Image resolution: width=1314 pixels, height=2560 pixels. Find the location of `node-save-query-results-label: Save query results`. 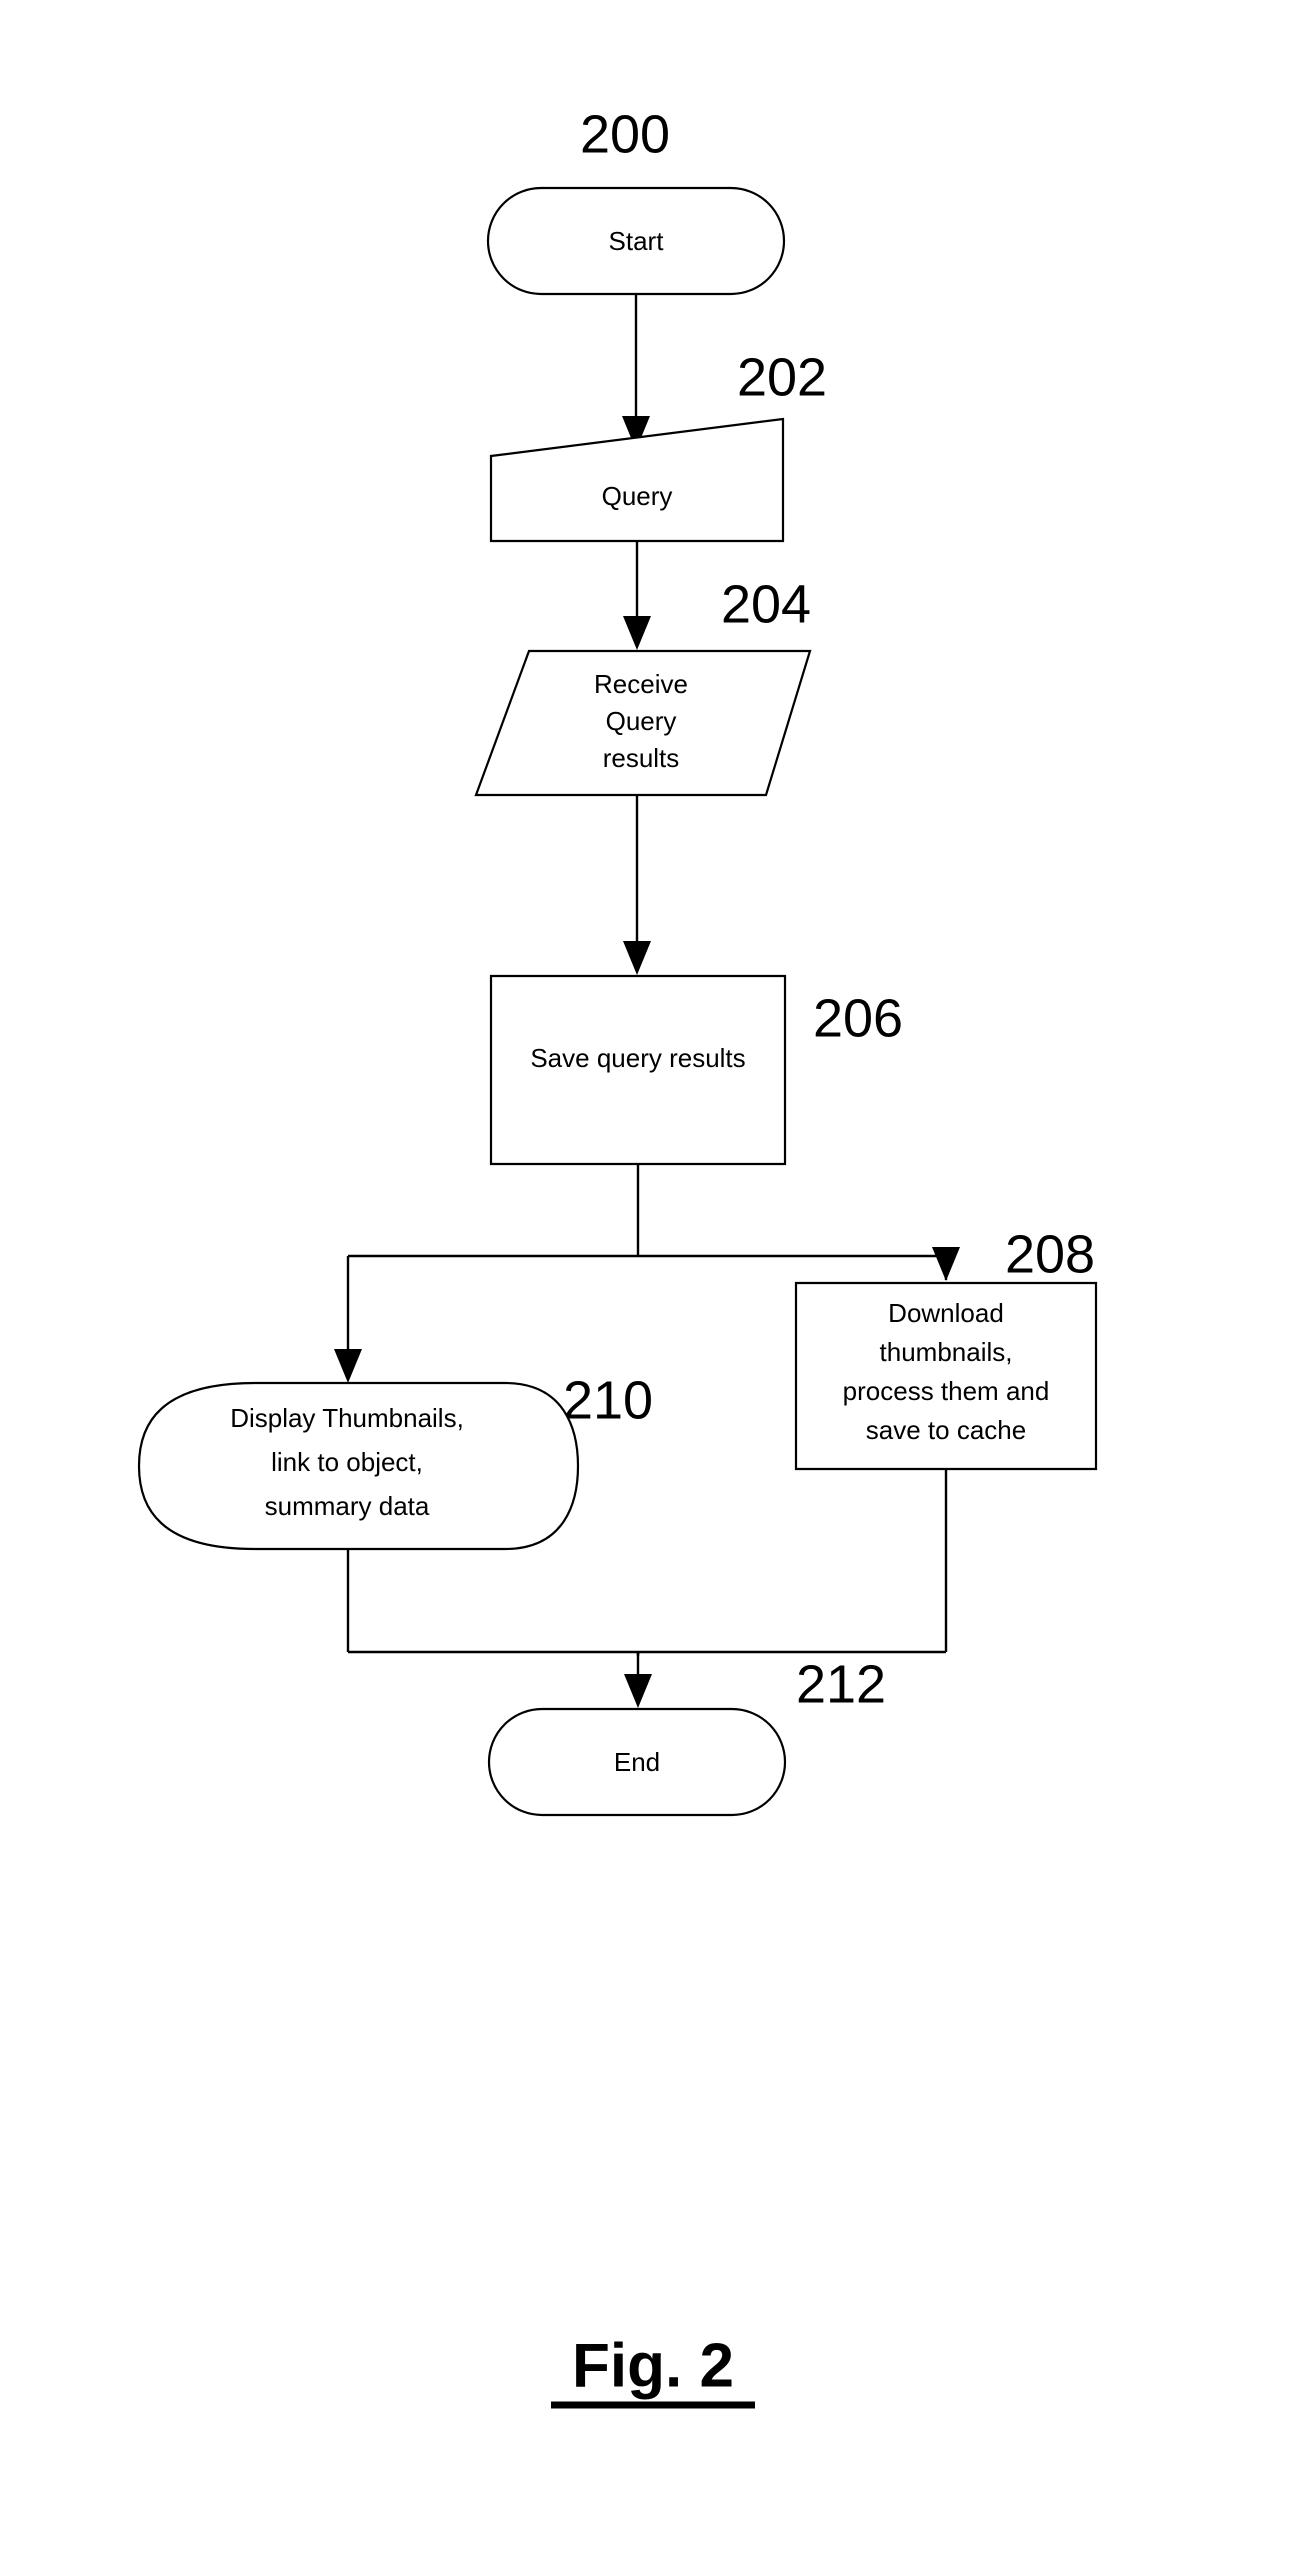

node-save-query-results-label: Save query results is located at coordinates (637, 1058).